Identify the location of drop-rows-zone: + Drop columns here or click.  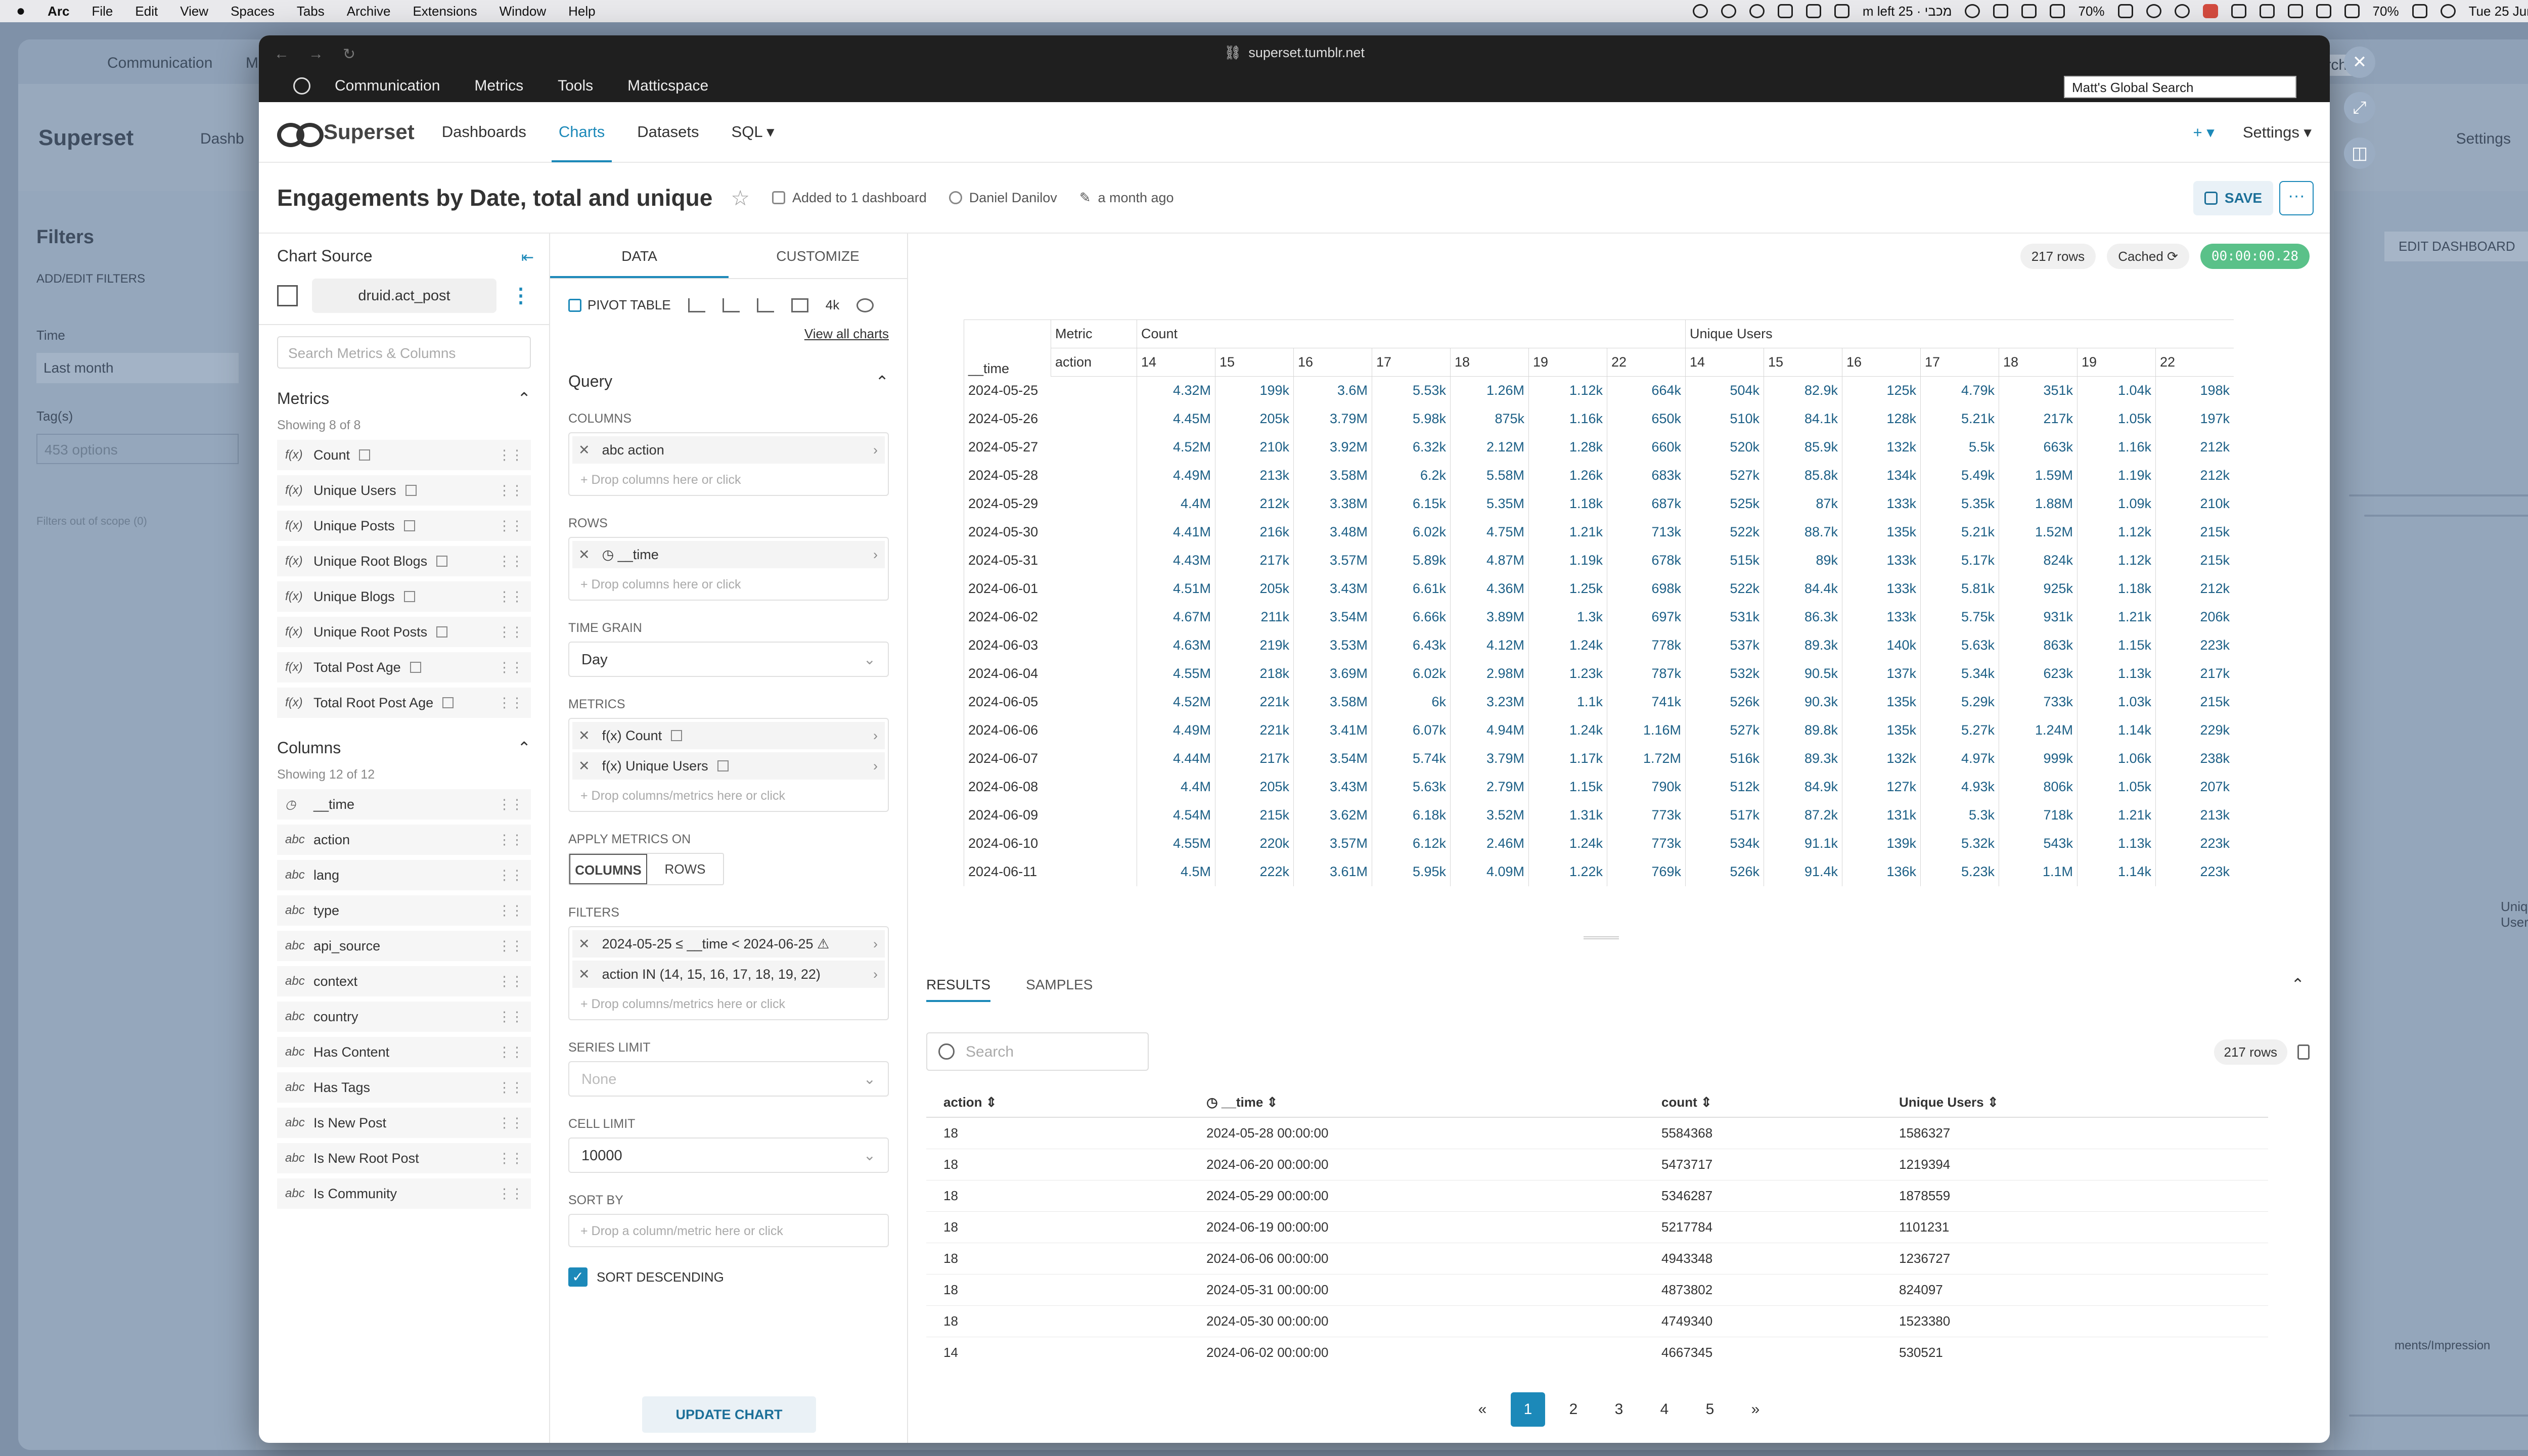
(729, 584).